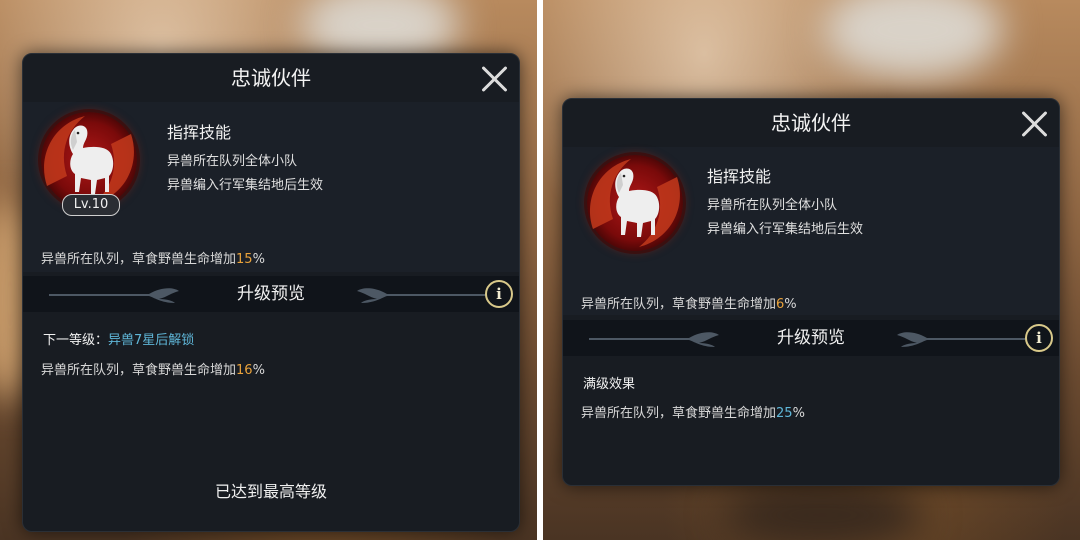 This screenshot has height=540, width=1080. What do you see at coordinates (244, 370) in the screenshot?
I see `effect-value: 16` at bounding box center [244, 370].